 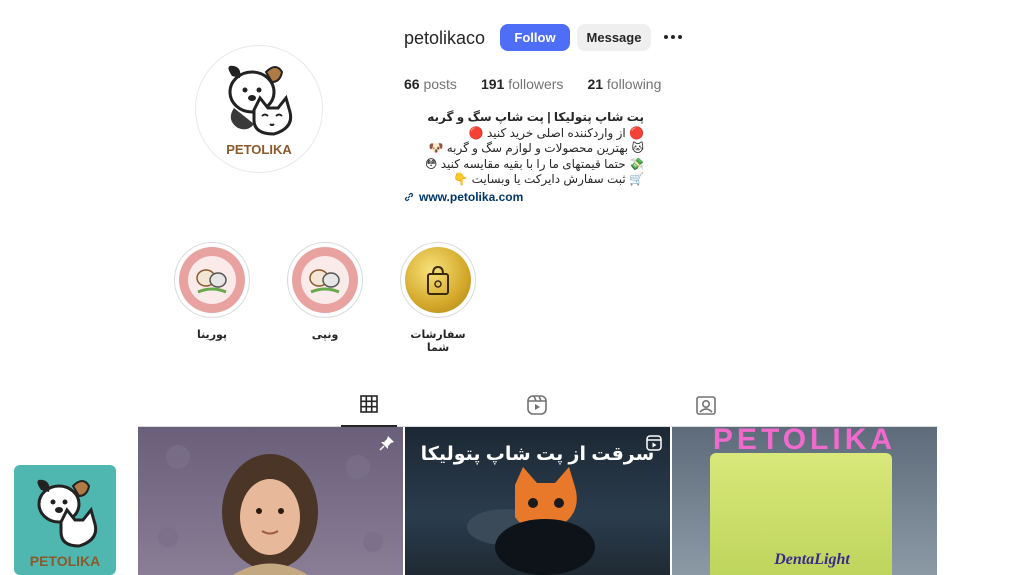 What do you see at coordinates (812, 559) in the screenshot?
I see `product-label: DentaLight` at bounding box center [812, 559].